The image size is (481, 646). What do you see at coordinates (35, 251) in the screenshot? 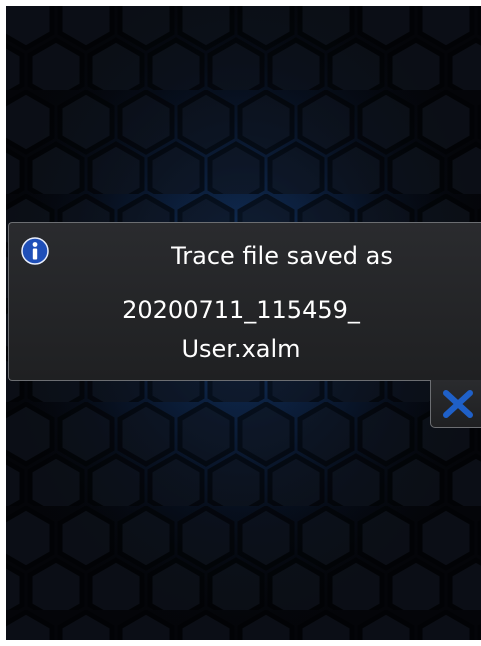
I see `info-icon` at bounding box center [35, 251].